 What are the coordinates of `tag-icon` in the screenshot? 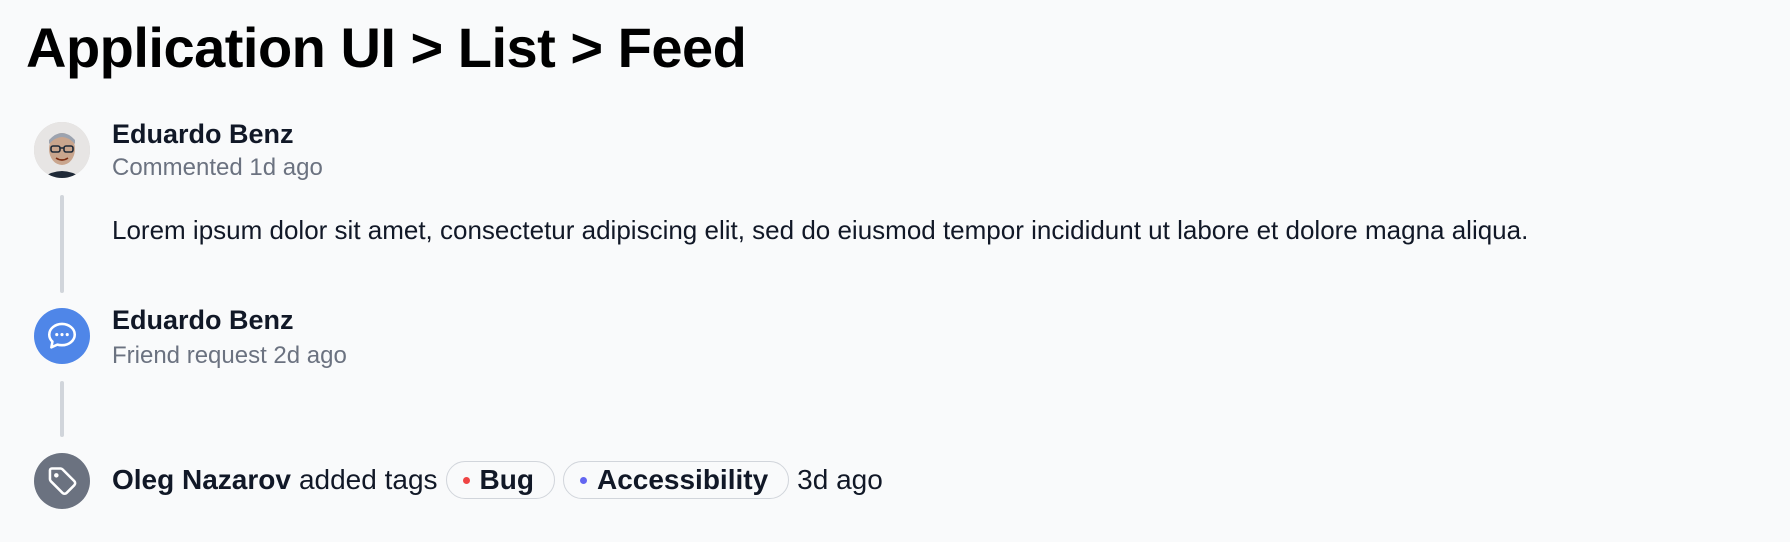 It's located at (62, 481).